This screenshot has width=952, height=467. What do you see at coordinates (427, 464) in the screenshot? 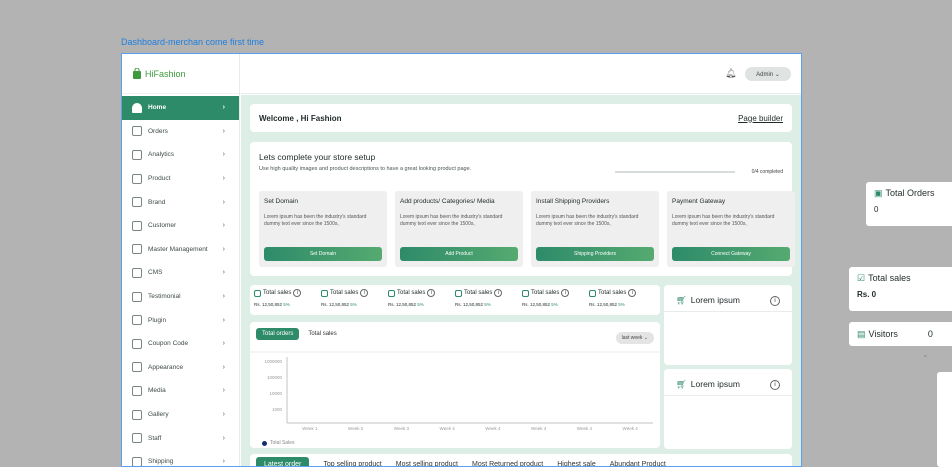
I see `tab-most-selling-product: Most selling product` at bounding box center [427, 464].